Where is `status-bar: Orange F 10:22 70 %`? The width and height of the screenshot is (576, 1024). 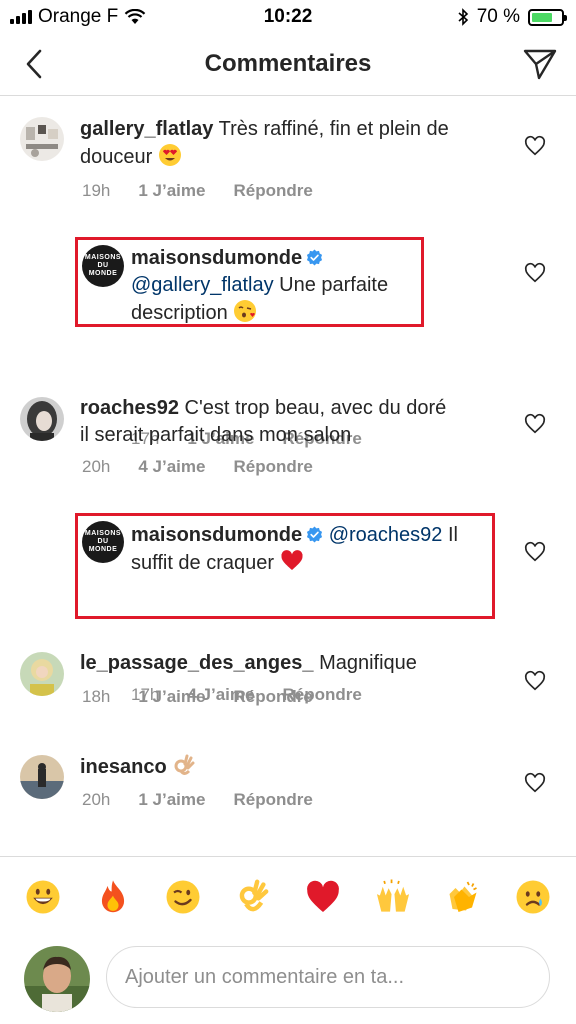
status-bar: Orange F 10:22 70 % is located at coordinates (288, 17).